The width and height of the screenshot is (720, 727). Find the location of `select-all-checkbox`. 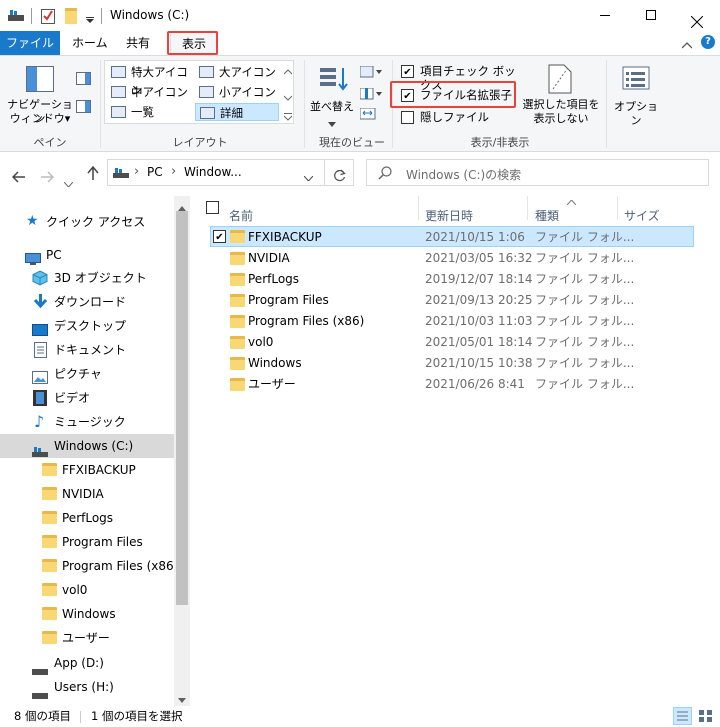

select-all-checkbox is located at coordinates (212, 207).